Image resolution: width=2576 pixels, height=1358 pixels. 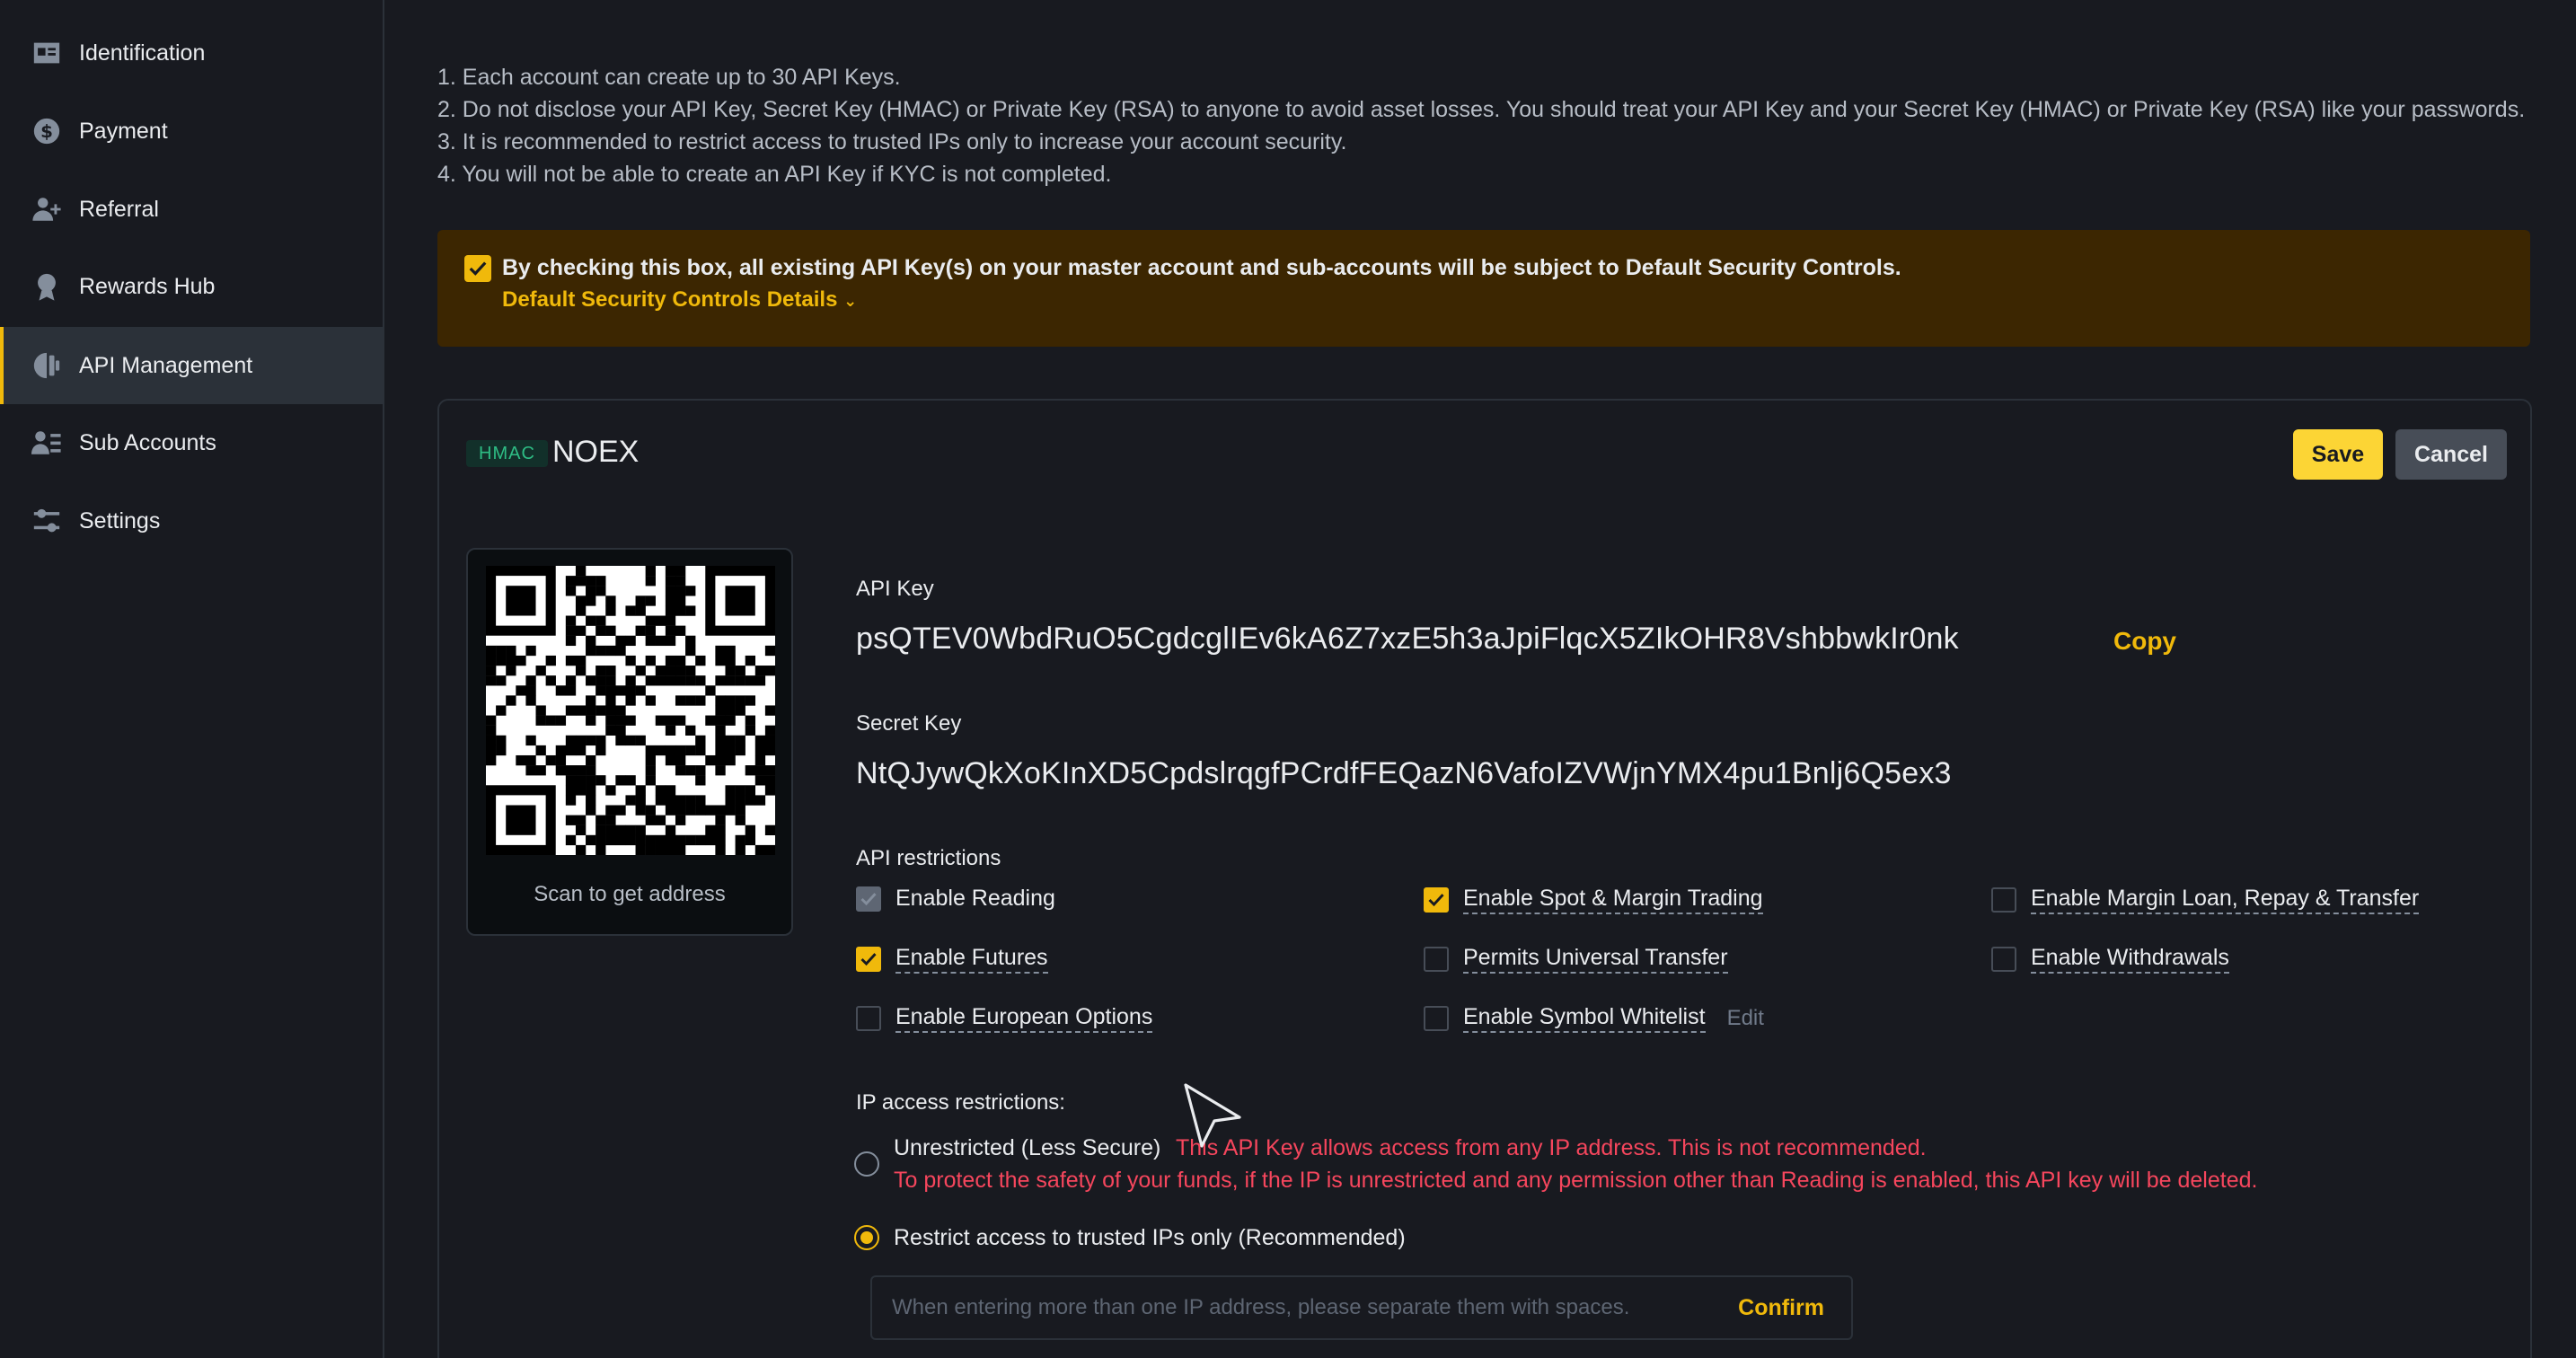 What do you see at coordinates (1613, 900) in the screenshot?
I see `perm-label: Enable Spot & Margin Trading` at bounding box center [1613, 900].